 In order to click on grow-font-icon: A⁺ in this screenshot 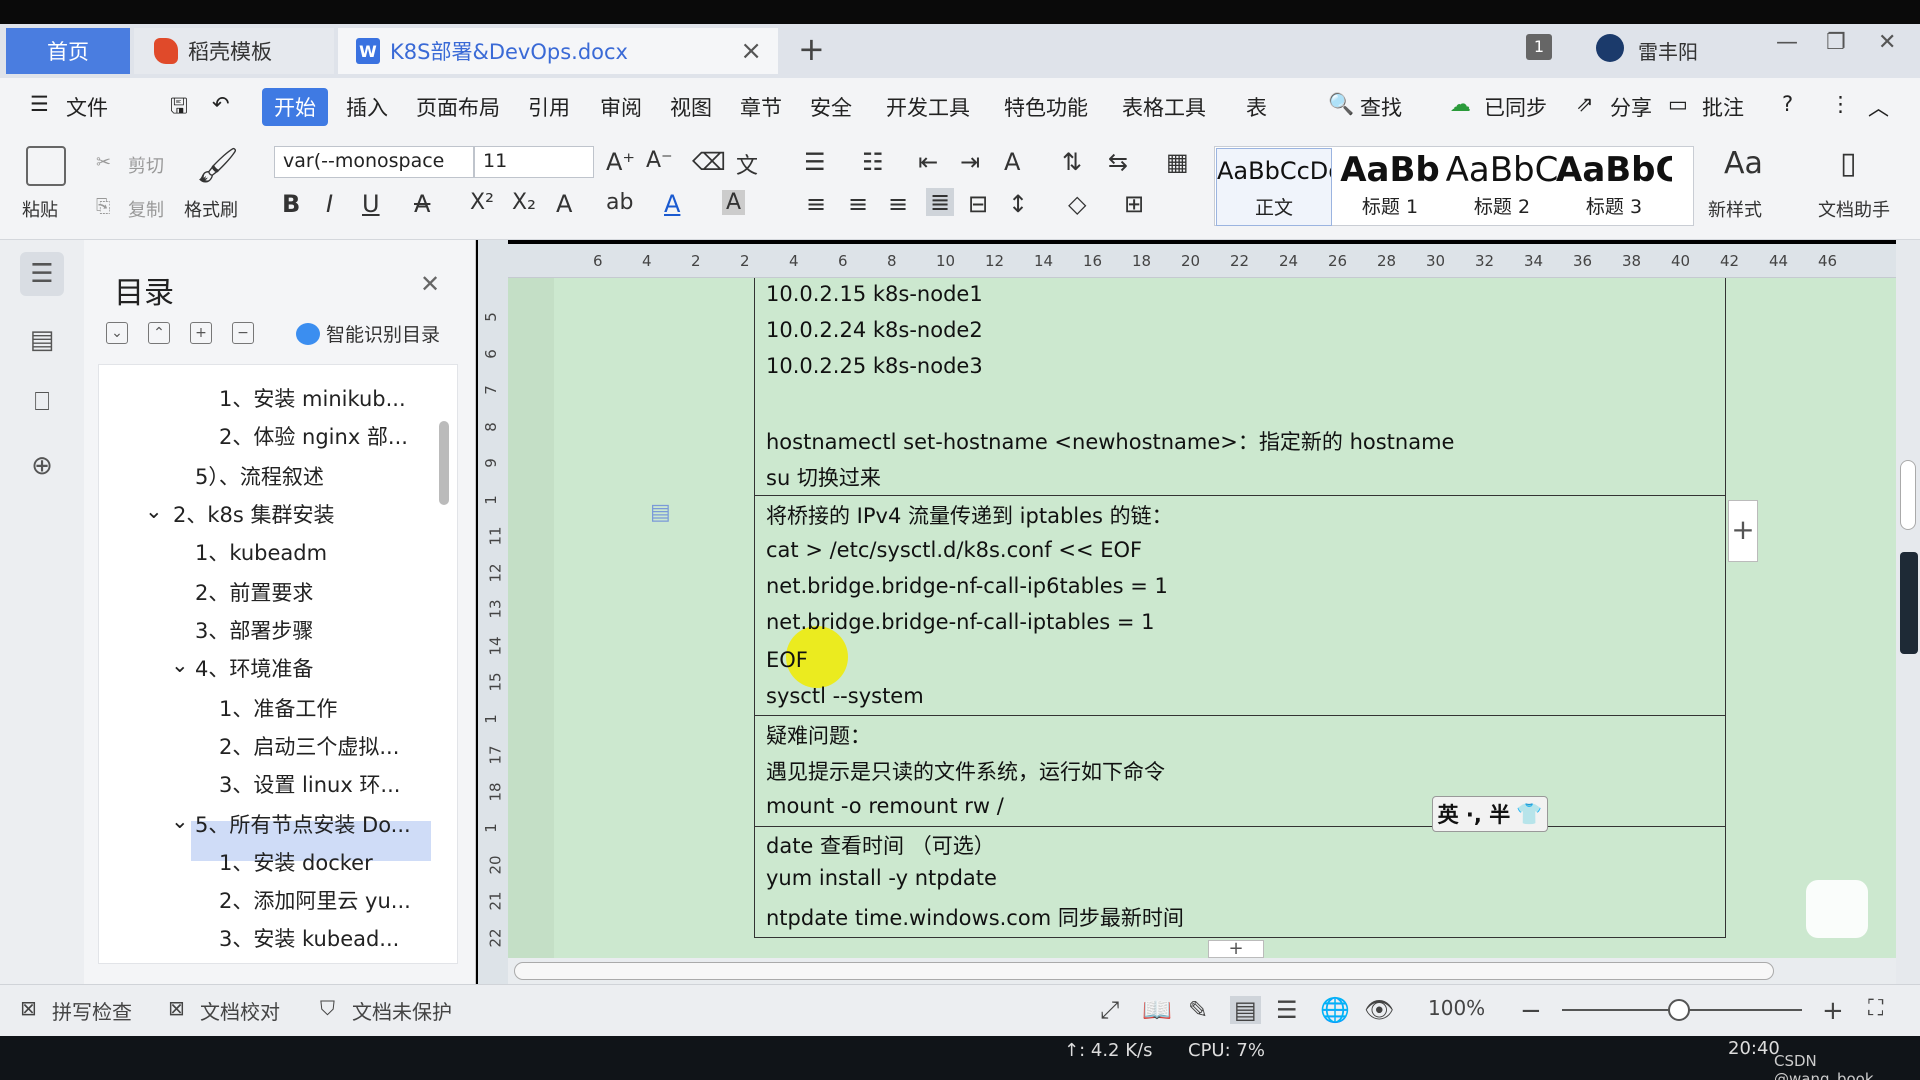, I will do `click(620, 162)`.